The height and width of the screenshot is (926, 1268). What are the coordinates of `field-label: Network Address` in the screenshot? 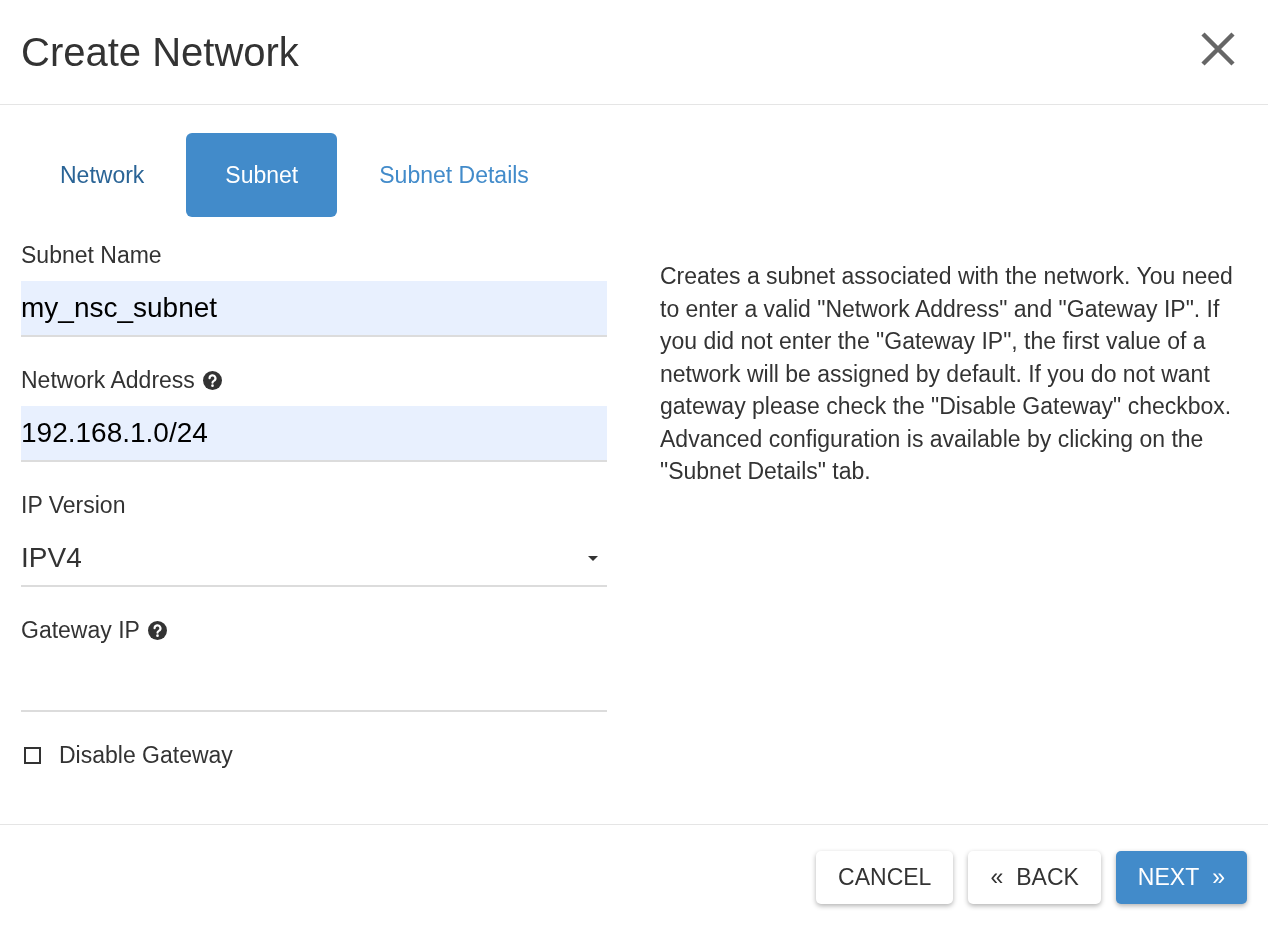 It's located at (108, 380).